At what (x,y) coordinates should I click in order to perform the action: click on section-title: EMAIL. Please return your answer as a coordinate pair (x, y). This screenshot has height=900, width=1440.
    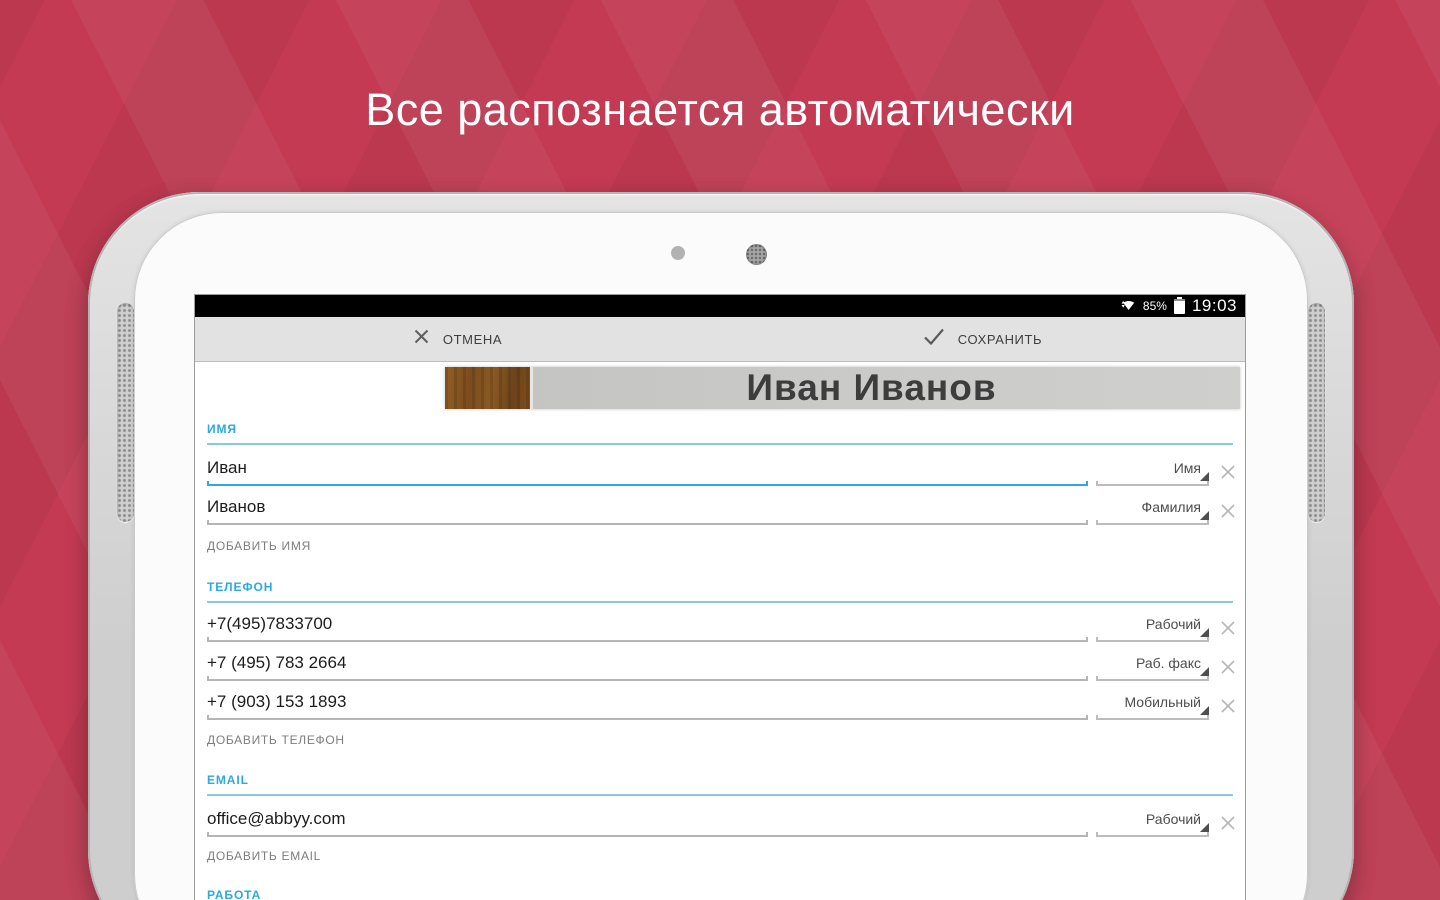
    Looking at the image, I should click on (228, 780).